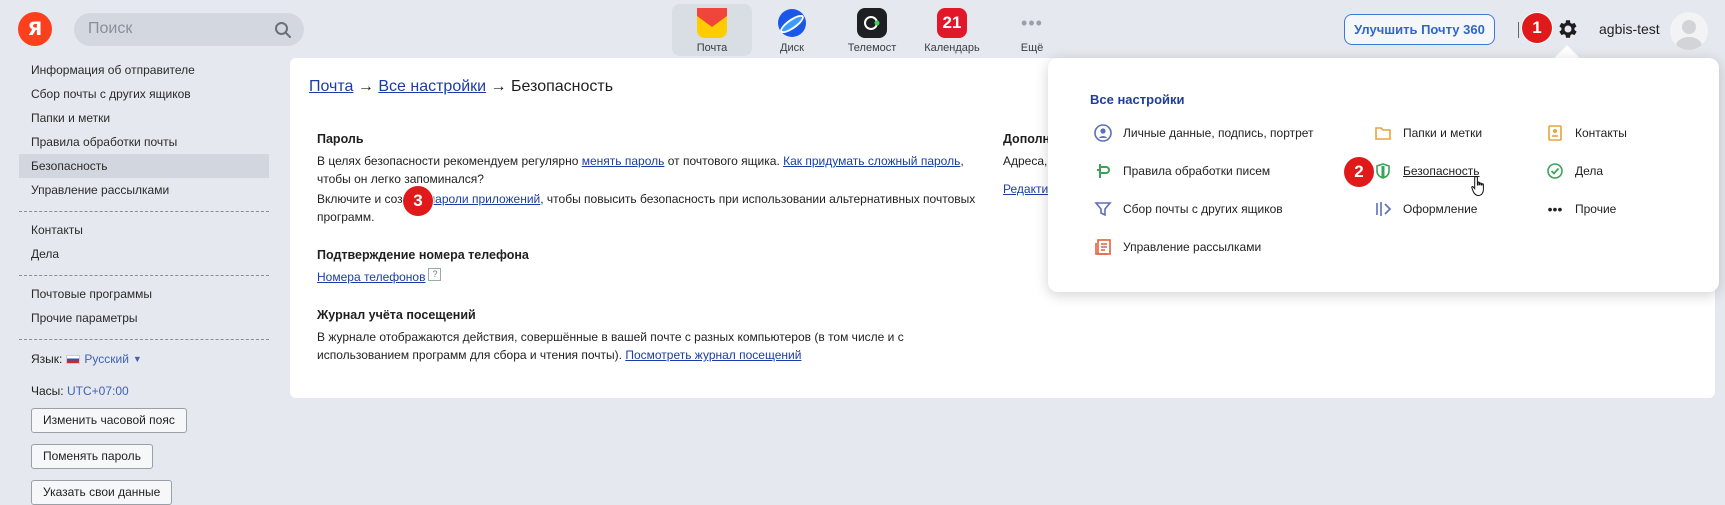  I want to click on change-password-link: менять пароль, so click(623, 161).